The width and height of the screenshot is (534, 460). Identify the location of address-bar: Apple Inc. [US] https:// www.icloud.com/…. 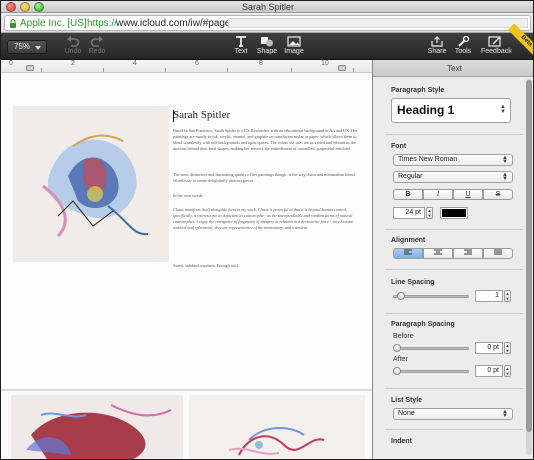
(267, 23).